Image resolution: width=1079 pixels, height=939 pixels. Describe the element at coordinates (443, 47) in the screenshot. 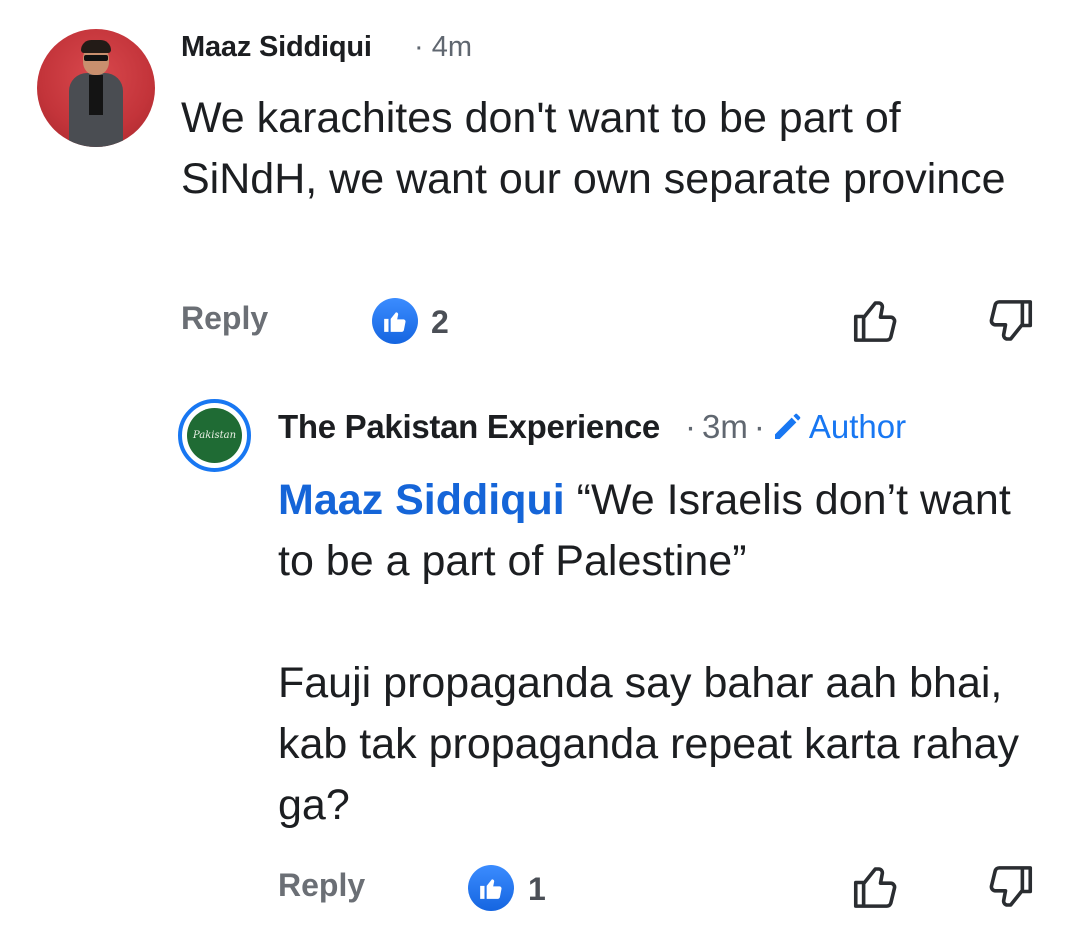

I see `comment-timestamp: · 4m` at that location.